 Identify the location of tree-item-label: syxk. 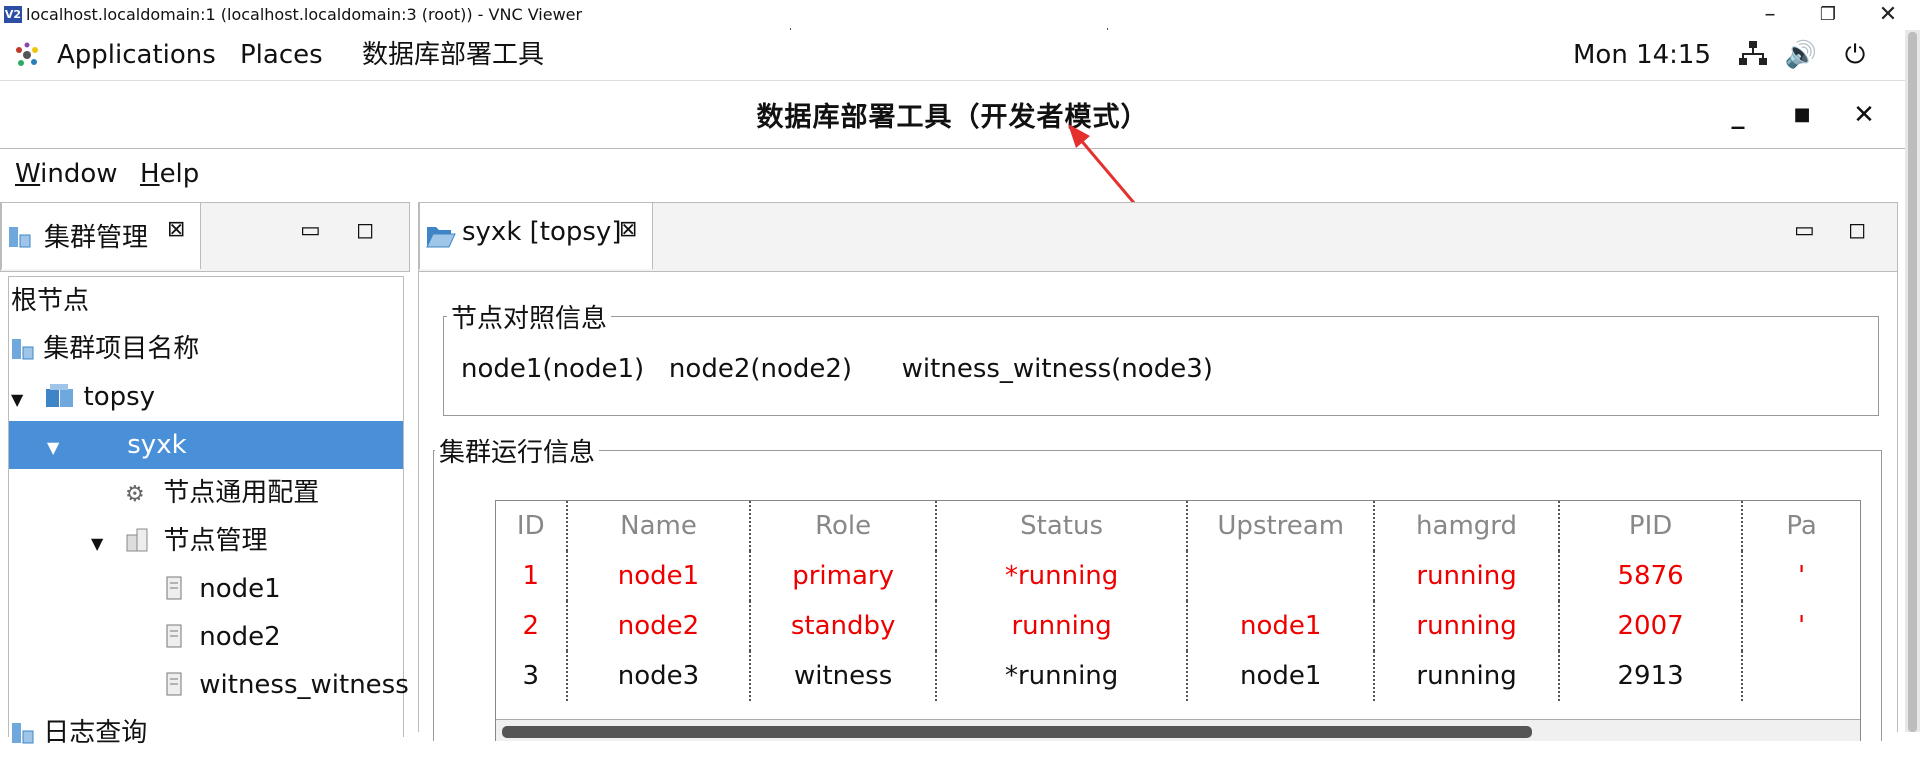
(157, 445).